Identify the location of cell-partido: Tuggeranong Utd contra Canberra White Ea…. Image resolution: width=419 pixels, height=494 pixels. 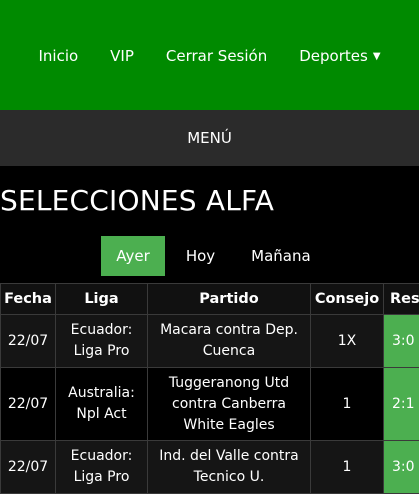
(229, 404).